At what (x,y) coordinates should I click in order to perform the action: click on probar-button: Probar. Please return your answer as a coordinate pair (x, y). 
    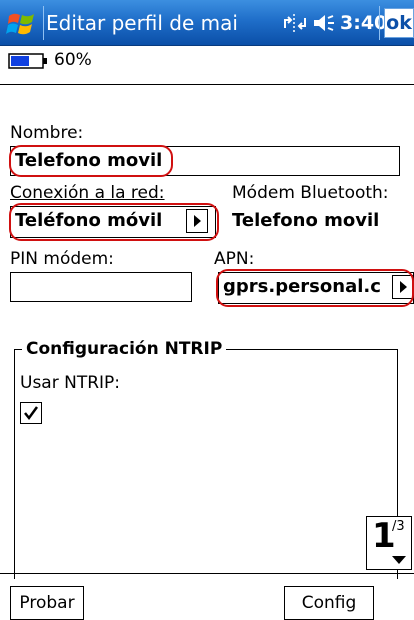
    Looking at the image, I should click on (47, 603).